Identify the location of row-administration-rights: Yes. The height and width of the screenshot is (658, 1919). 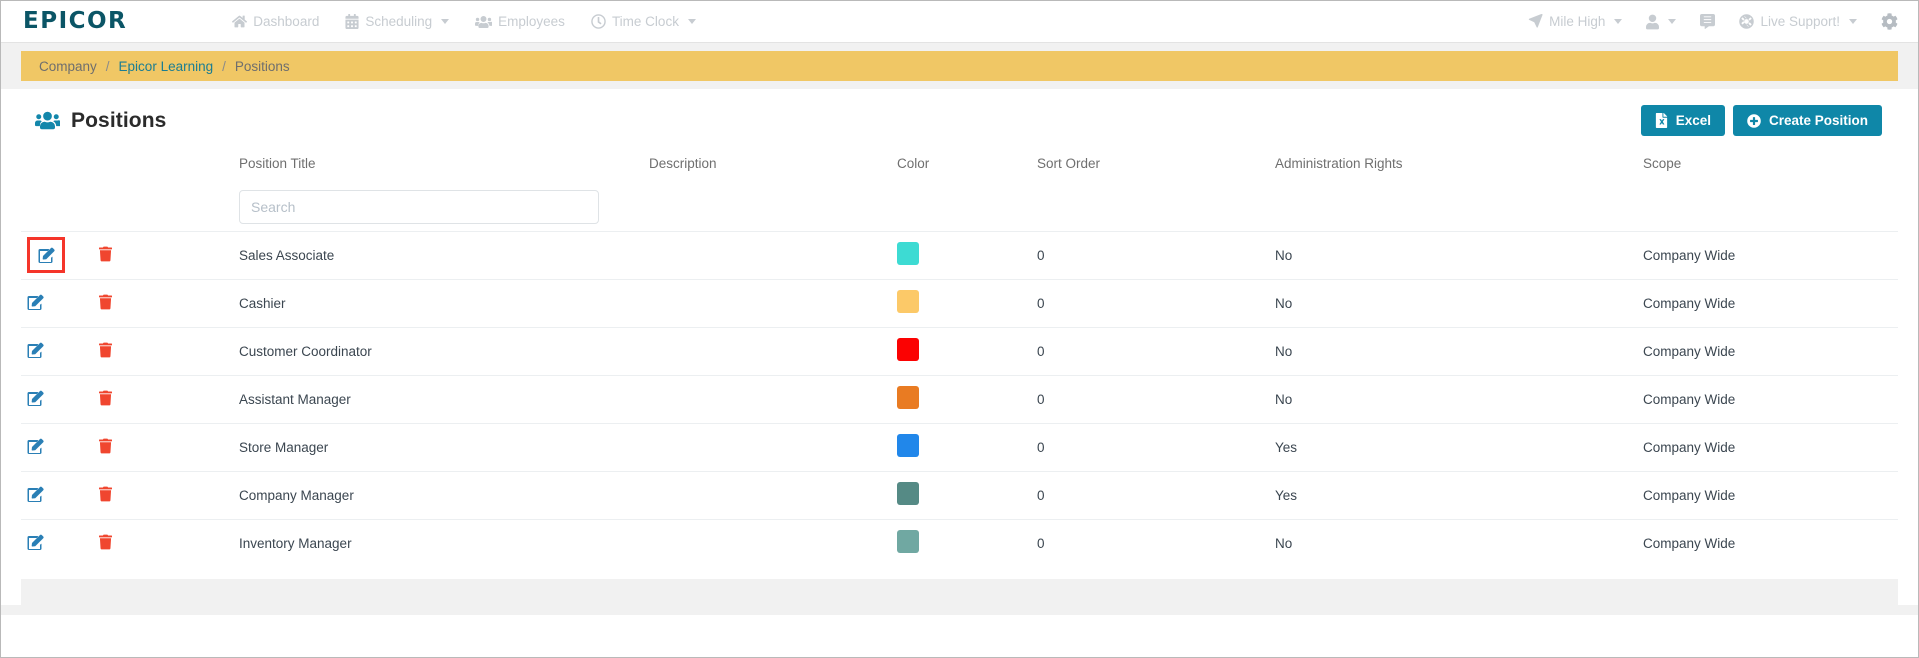
(1453, 446).